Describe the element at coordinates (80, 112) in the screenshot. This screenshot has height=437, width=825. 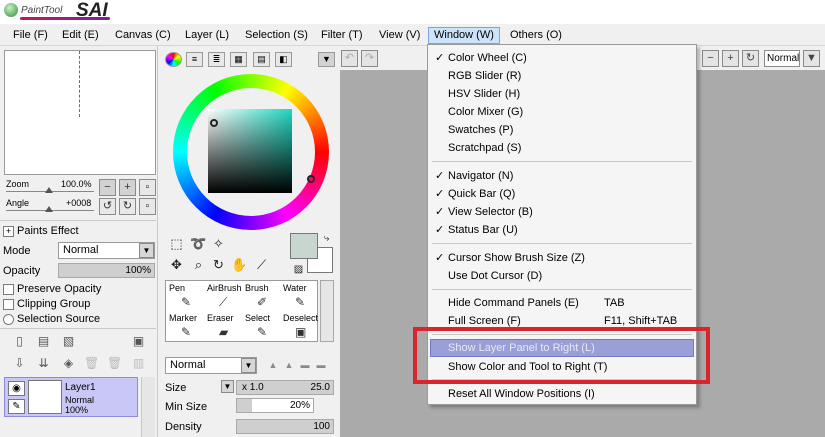
I see `navigator-preview` at that location.